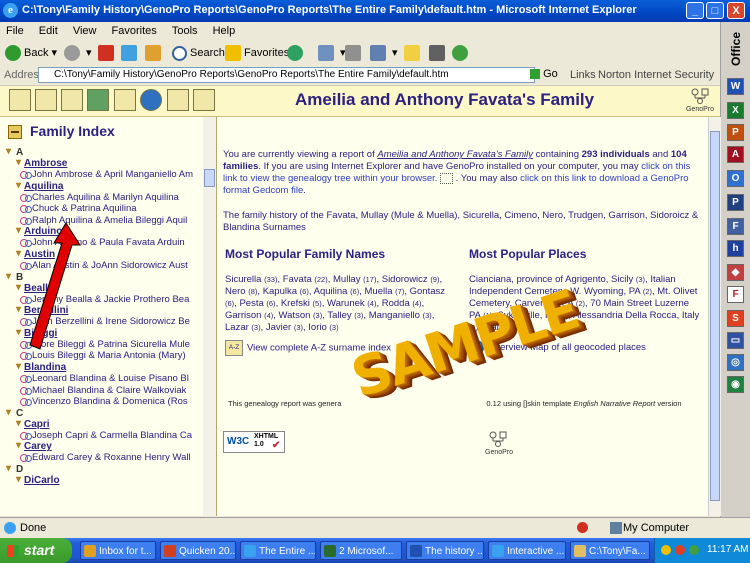  Describe the element at coordinates (257, 303) in the screenshot. I see `surname-link: Pesta (6)` at that location.